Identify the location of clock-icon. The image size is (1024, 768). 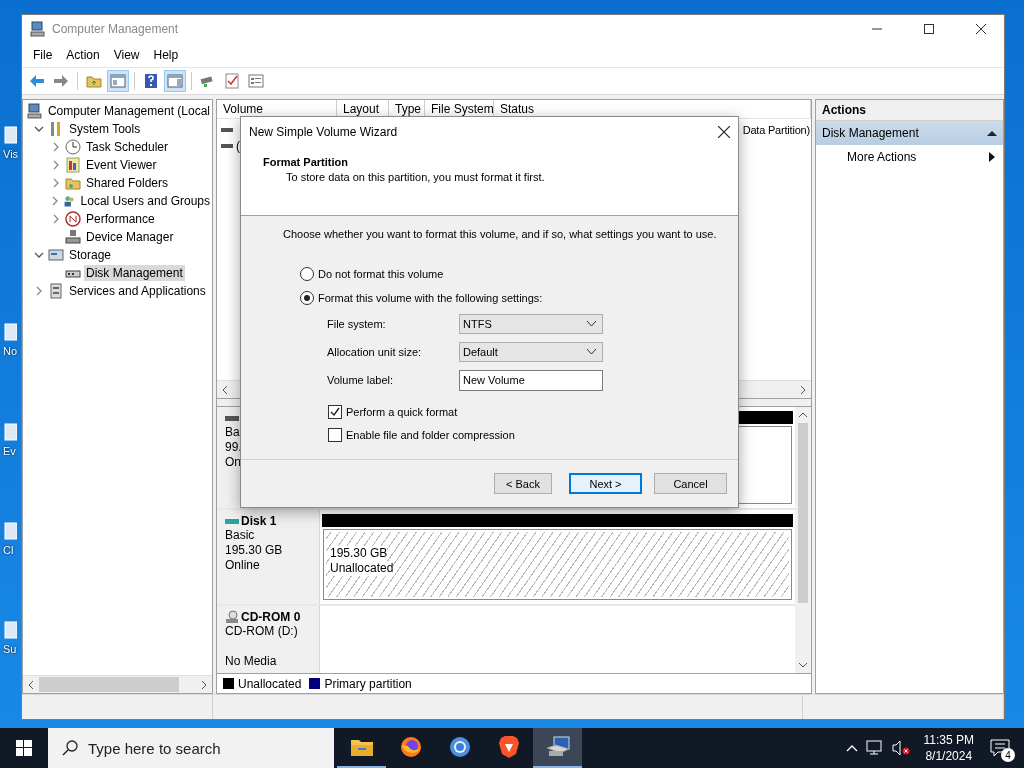
(73, 147).